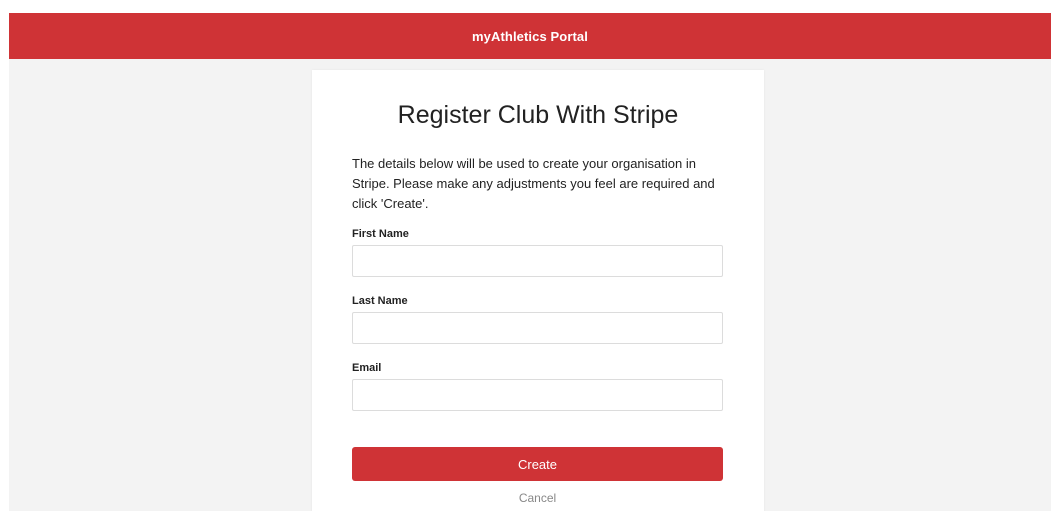  What do you see at coordinates (380, 301) in the screenshot?
I see `last-name-label: Last Name` at bounding box center [380, 301].